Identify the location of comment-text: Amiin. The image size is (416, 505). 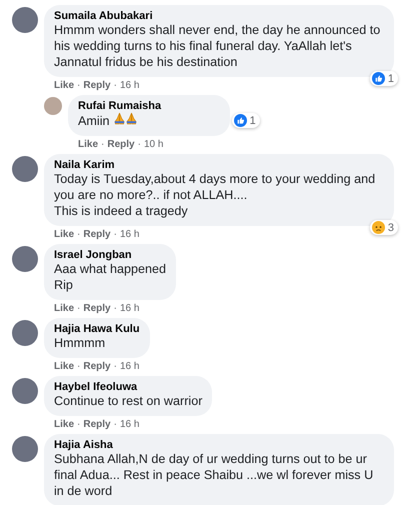
(94, 121).